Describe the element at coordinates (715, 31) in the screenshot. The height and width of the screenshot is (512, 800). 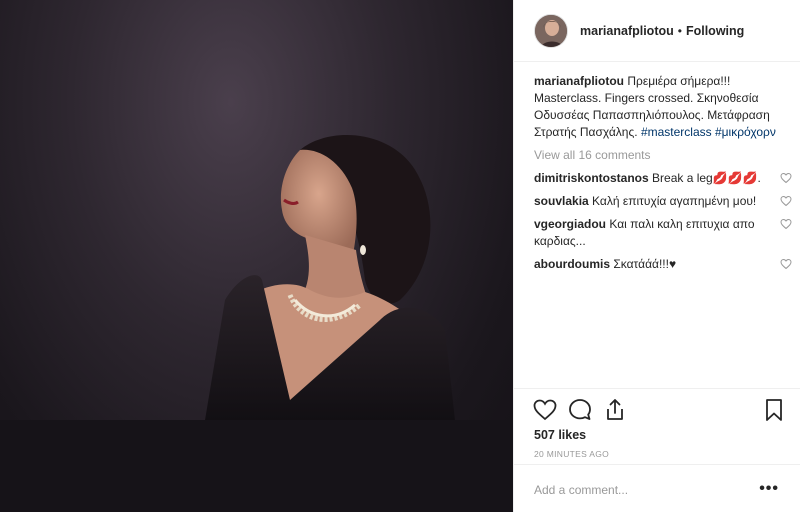
I see `following-button: Following` at that location.